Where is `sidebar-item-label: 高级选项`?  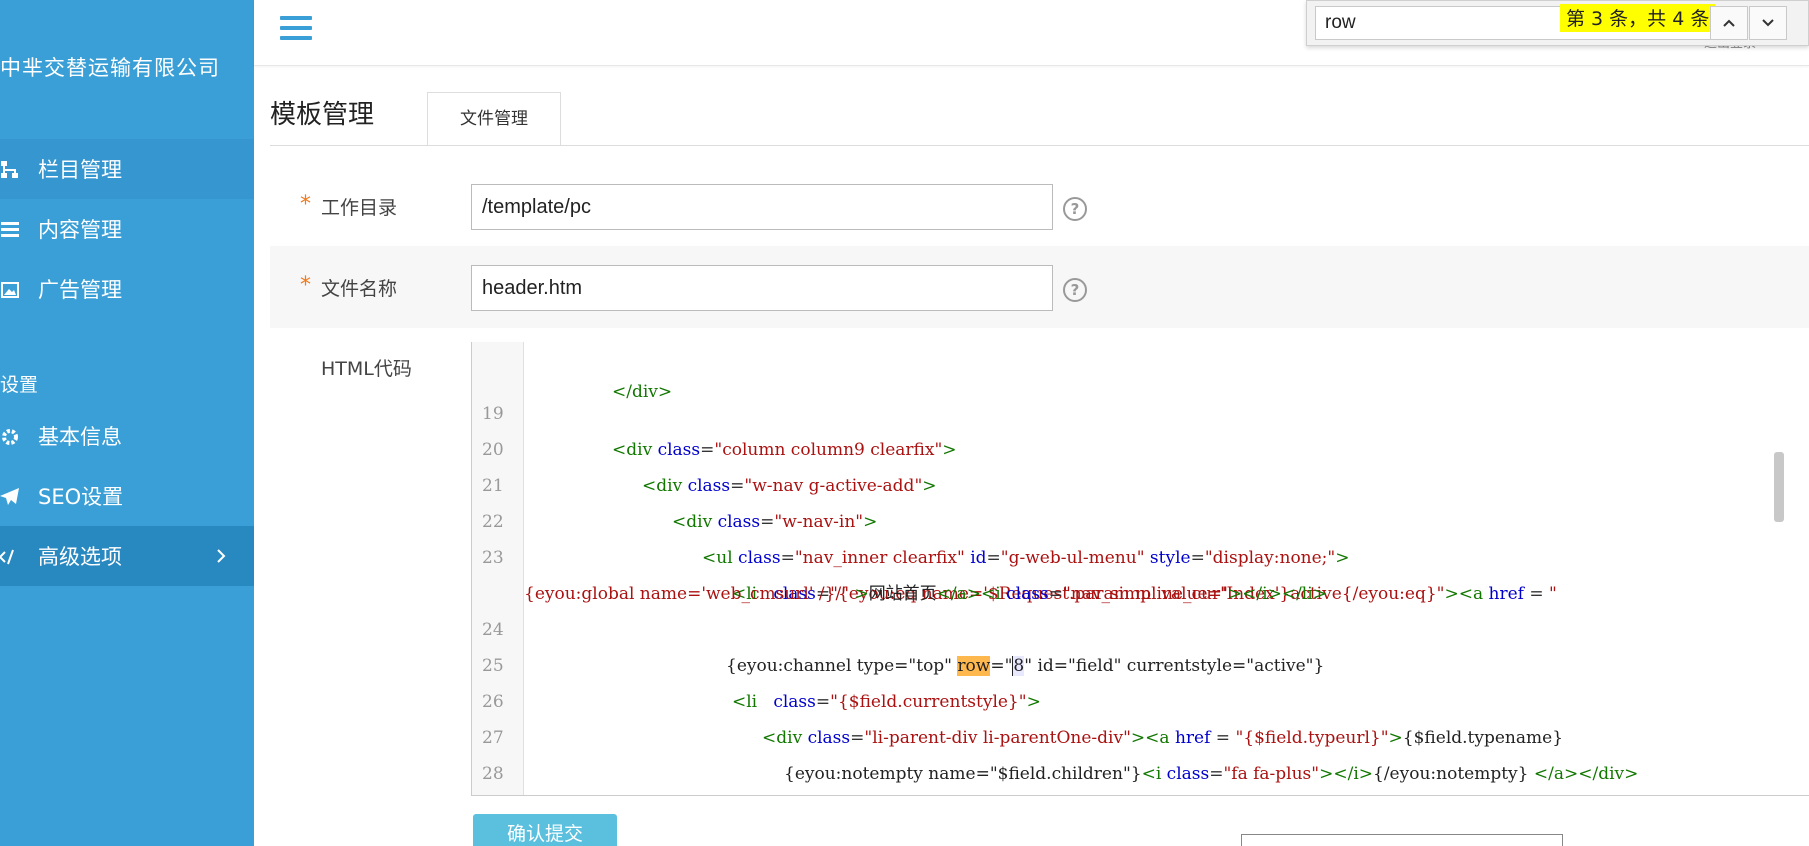 sidebar-item-label: 高级选项 is located at coordinates (80, 557).